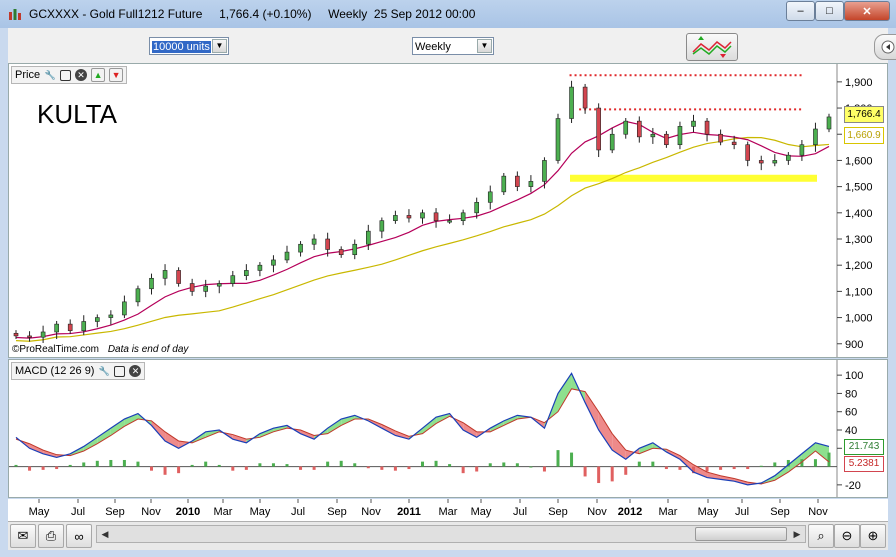 Image resolution: width=896 pixels, height=557 pixels. Describe the element at coordinates (451, 534) in the screenshot. I see `time-scrollbar: ◀ ▶` at that location.